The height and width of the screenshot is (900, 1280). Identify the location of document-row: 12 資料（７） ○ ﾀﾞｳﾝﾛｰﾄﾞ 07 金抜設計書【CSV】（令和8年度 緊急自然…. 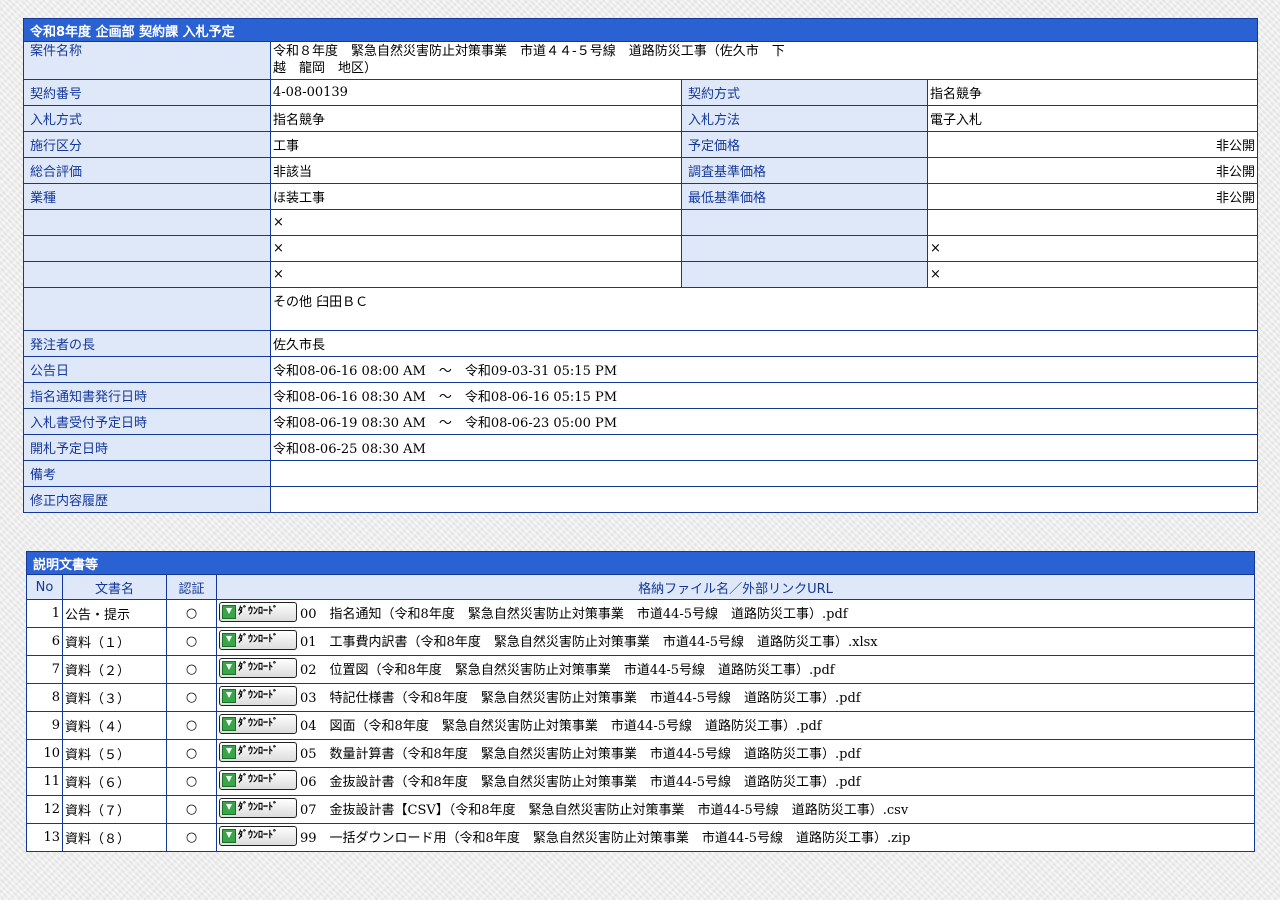
(641, 809).